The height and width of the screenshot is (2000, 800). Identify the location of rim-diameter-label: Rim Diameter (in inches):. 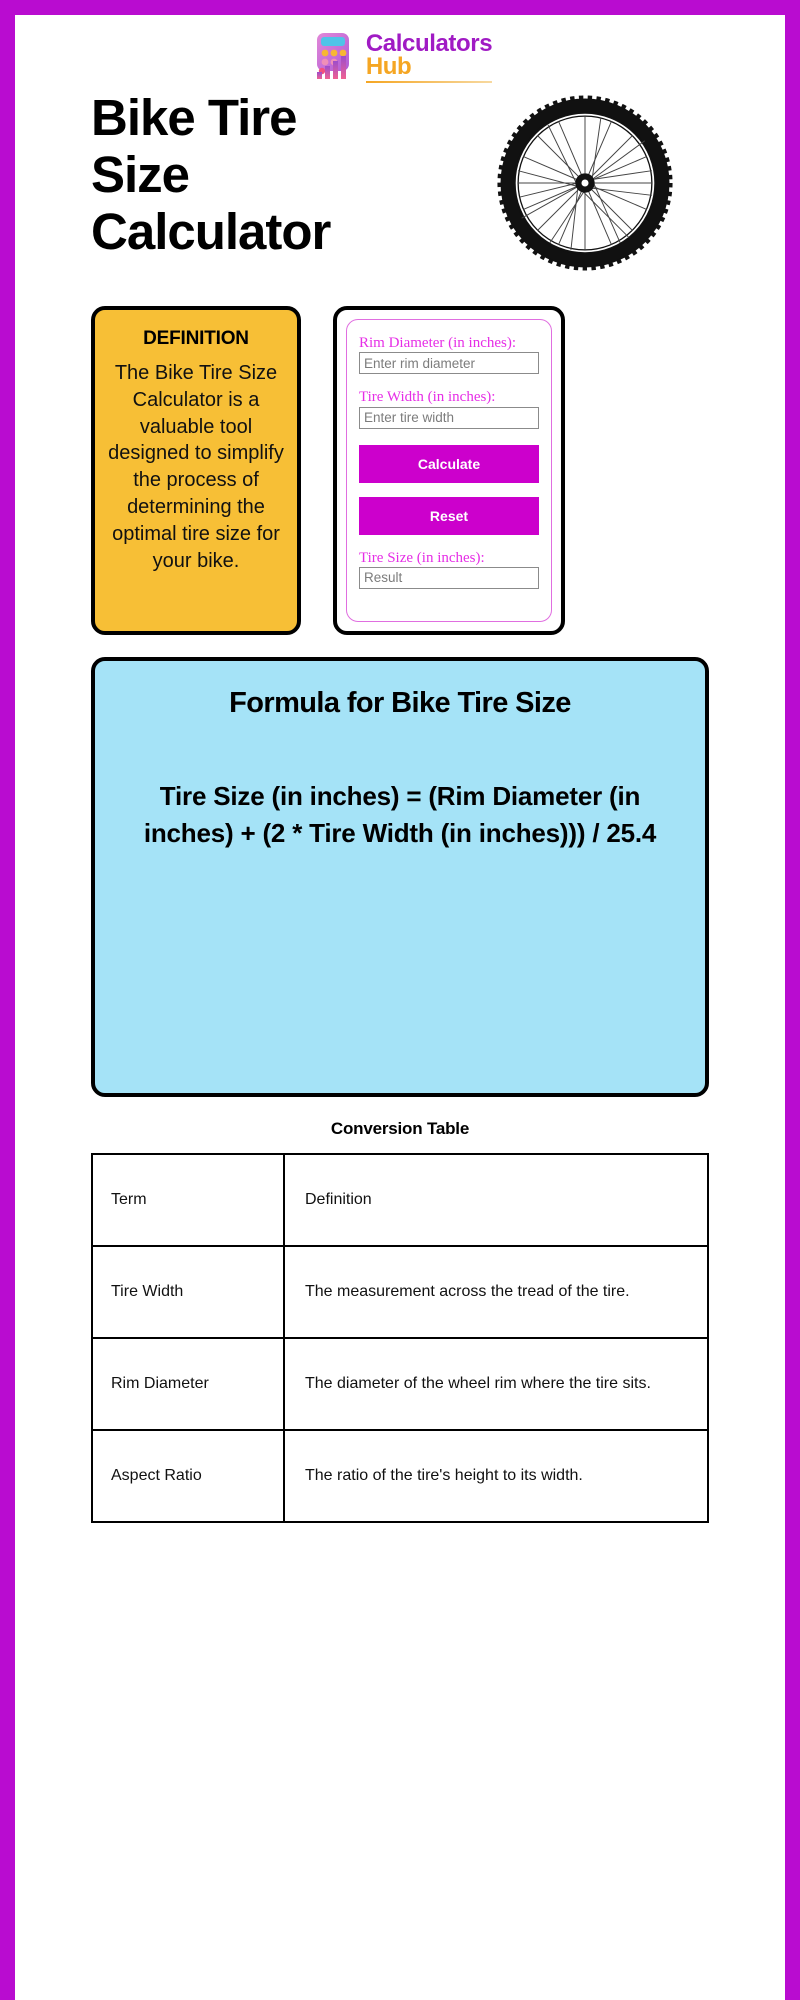
(438, 343).